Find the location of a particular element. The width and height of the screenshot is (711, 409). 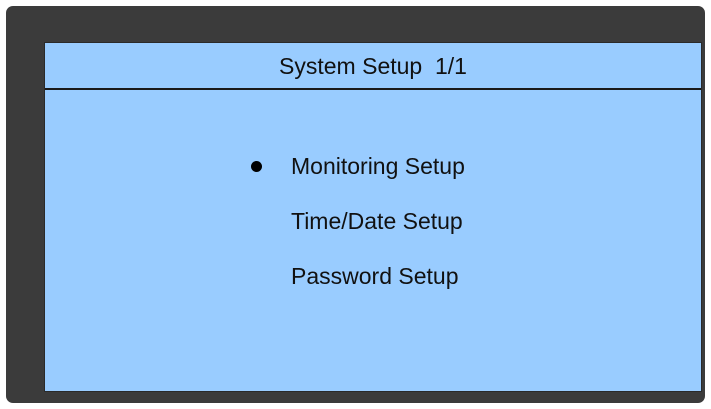

selected-bullet-icon is located at coordinates (256, 166).